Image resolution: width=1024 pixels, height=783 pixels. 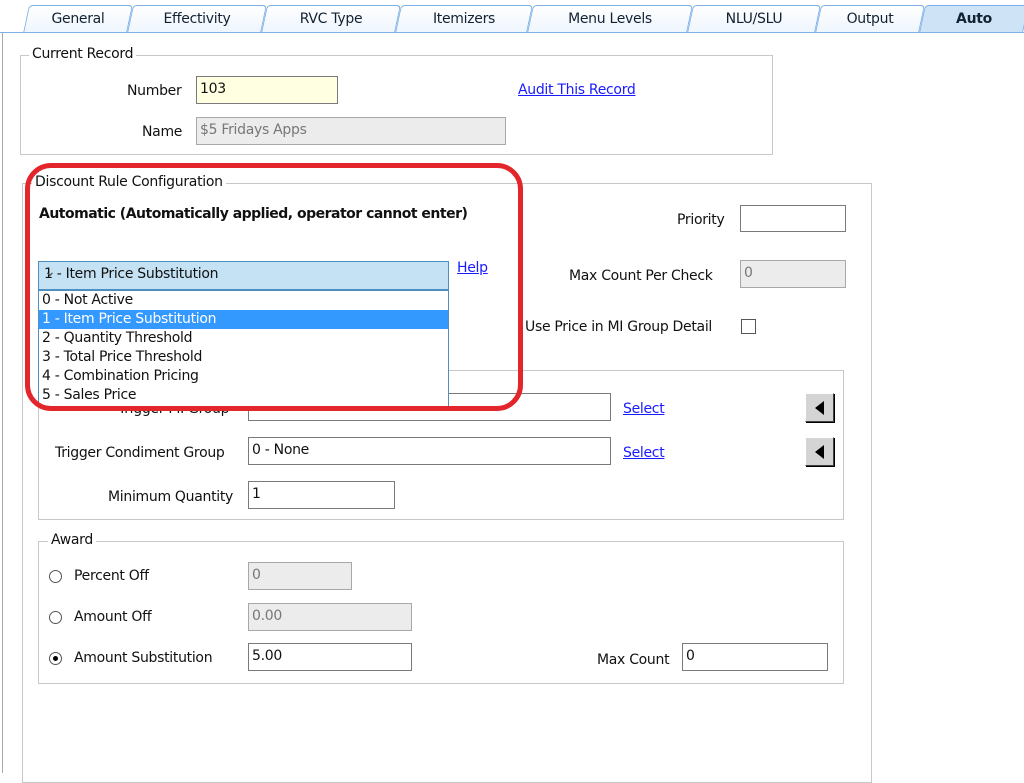 I want to click on tab-menu-levels: Menu Levels, so click(x=610, y=19).